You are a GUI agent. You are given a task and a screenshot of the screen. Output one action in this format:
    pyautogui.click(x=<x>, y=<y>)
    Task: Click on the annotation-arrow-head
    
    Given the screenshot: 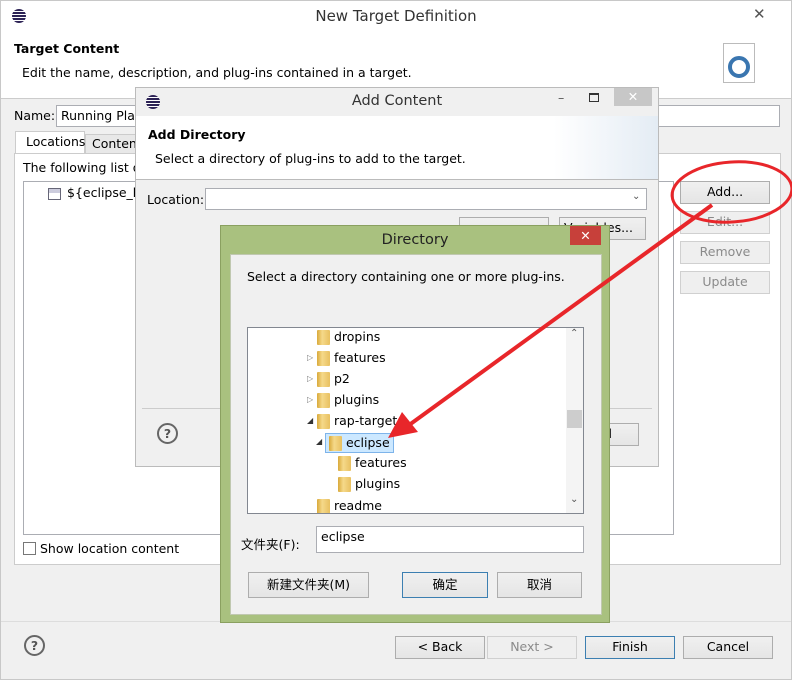 What is the action you would take?
    pyautogui.click(x=403, y=425)
    